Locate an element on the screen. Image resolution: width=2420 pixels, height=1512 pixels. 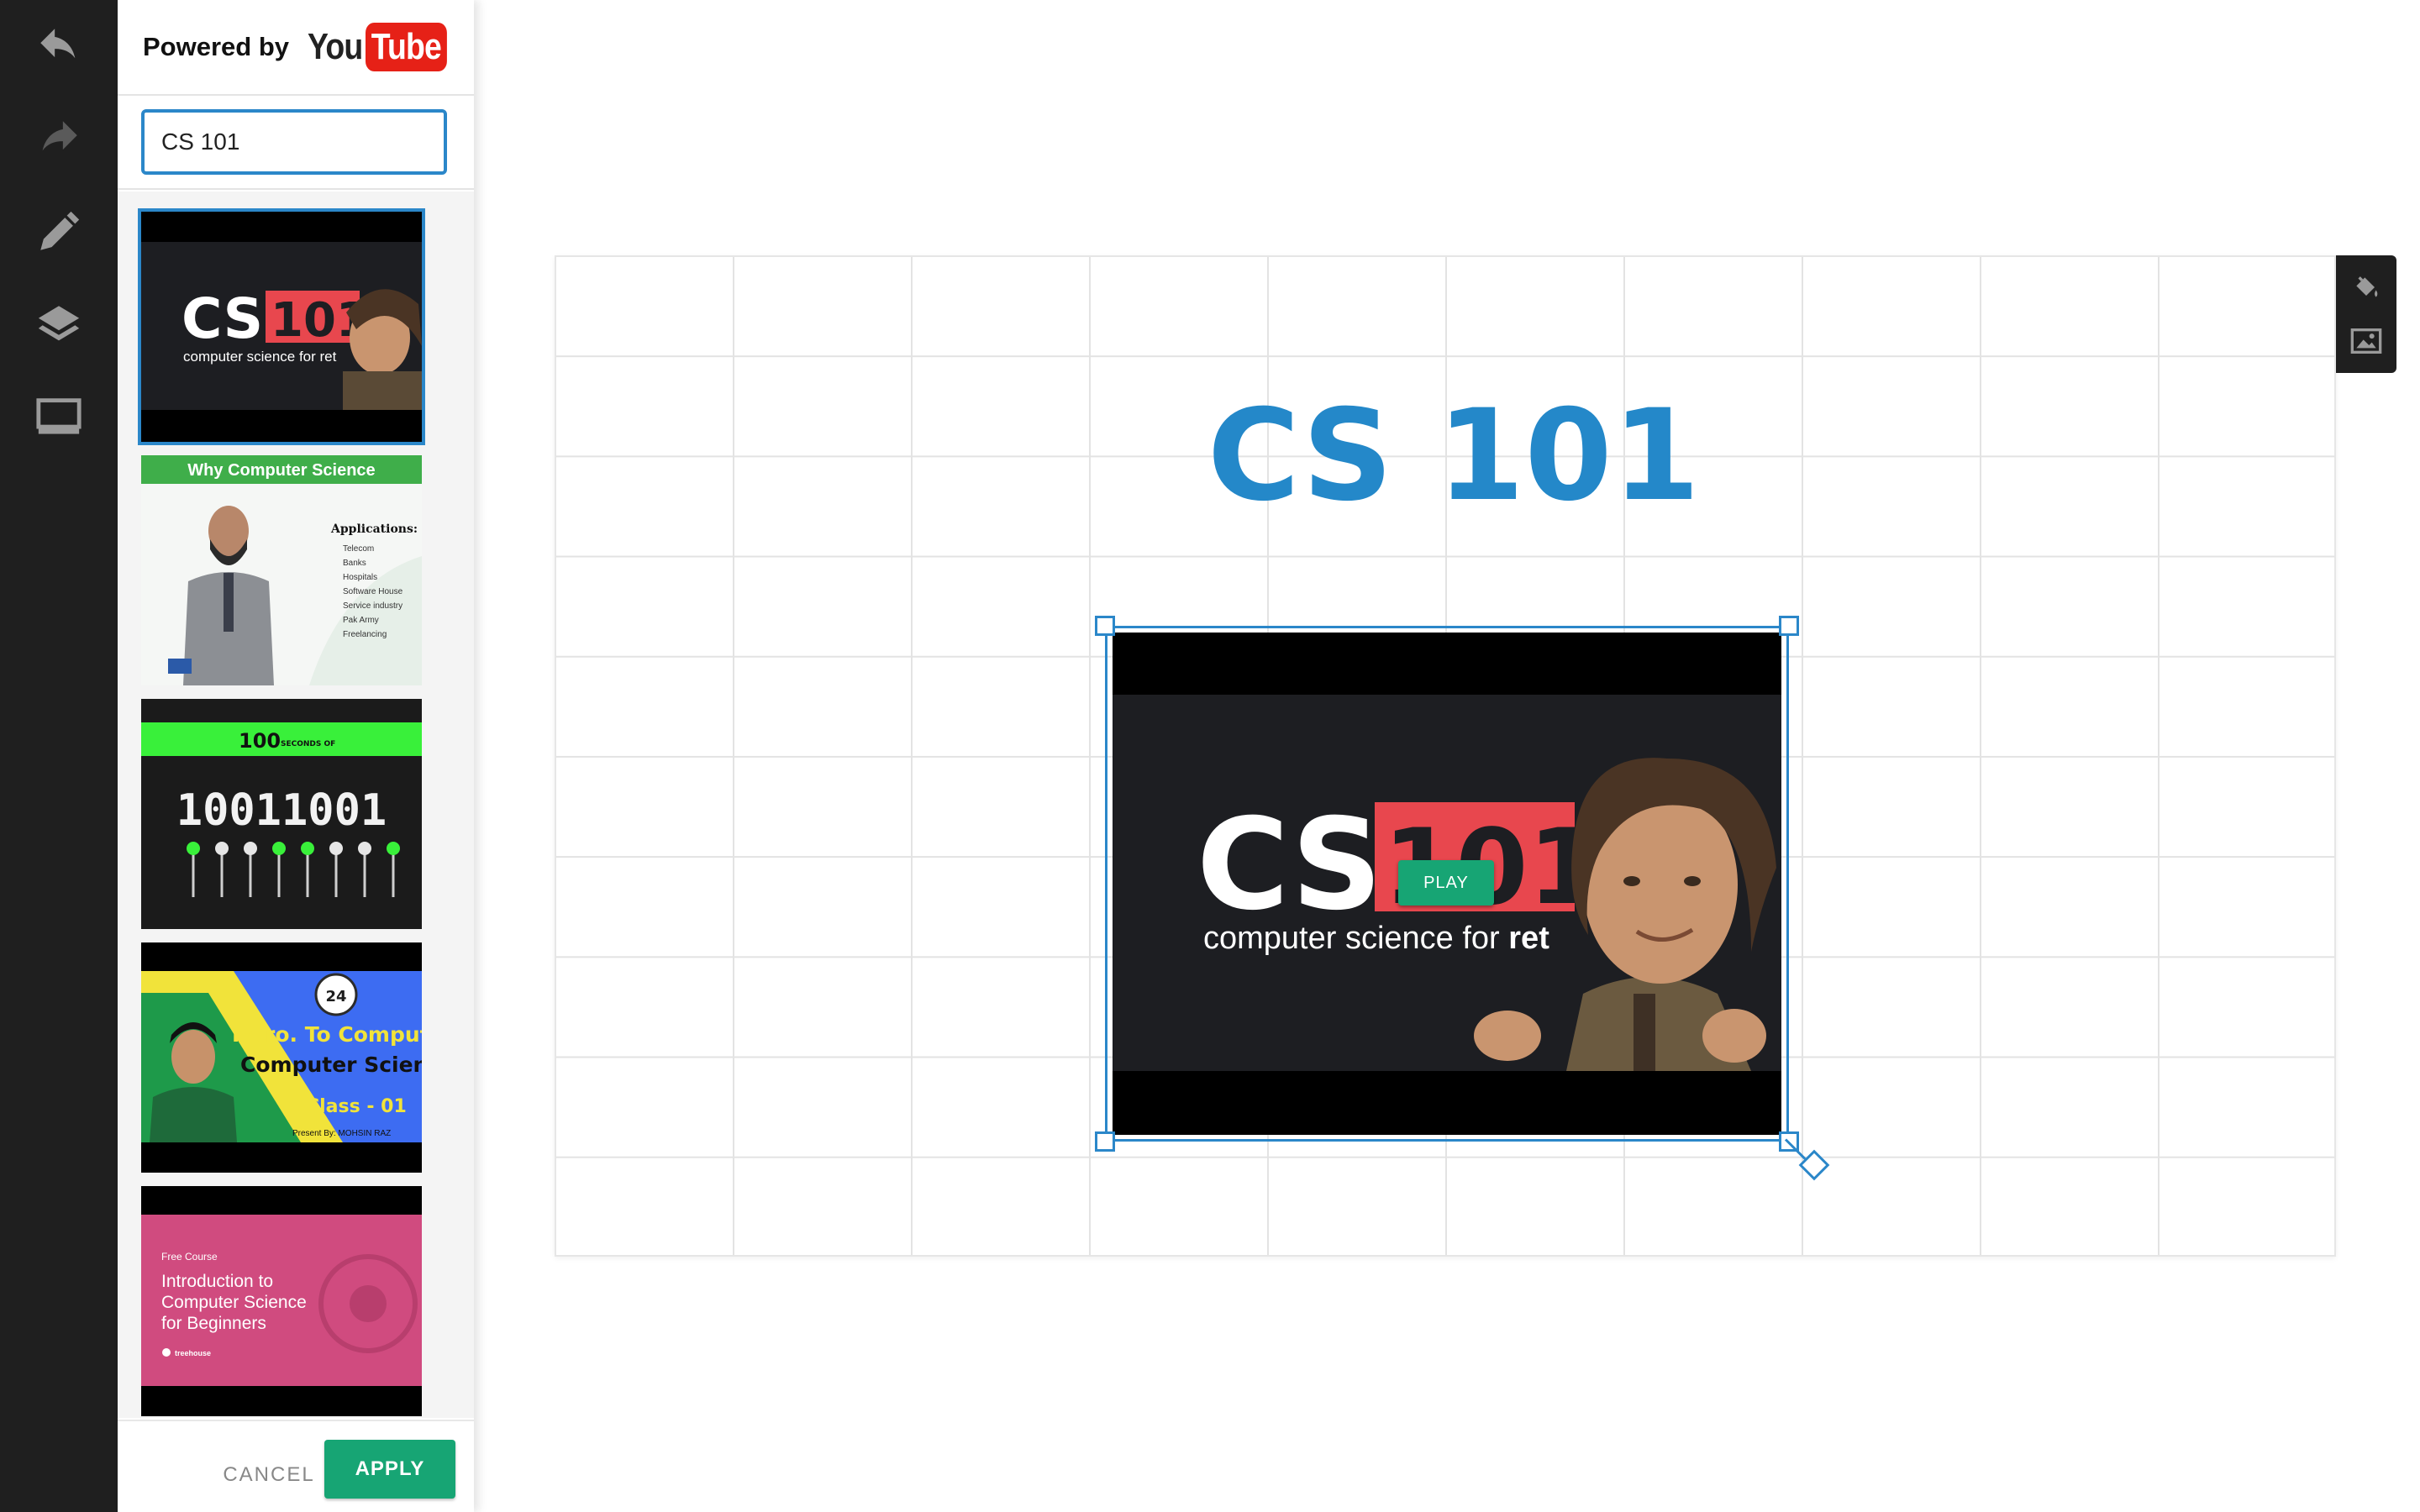
resize-handle-bottom-left is located at coordinates (1105, 1141).